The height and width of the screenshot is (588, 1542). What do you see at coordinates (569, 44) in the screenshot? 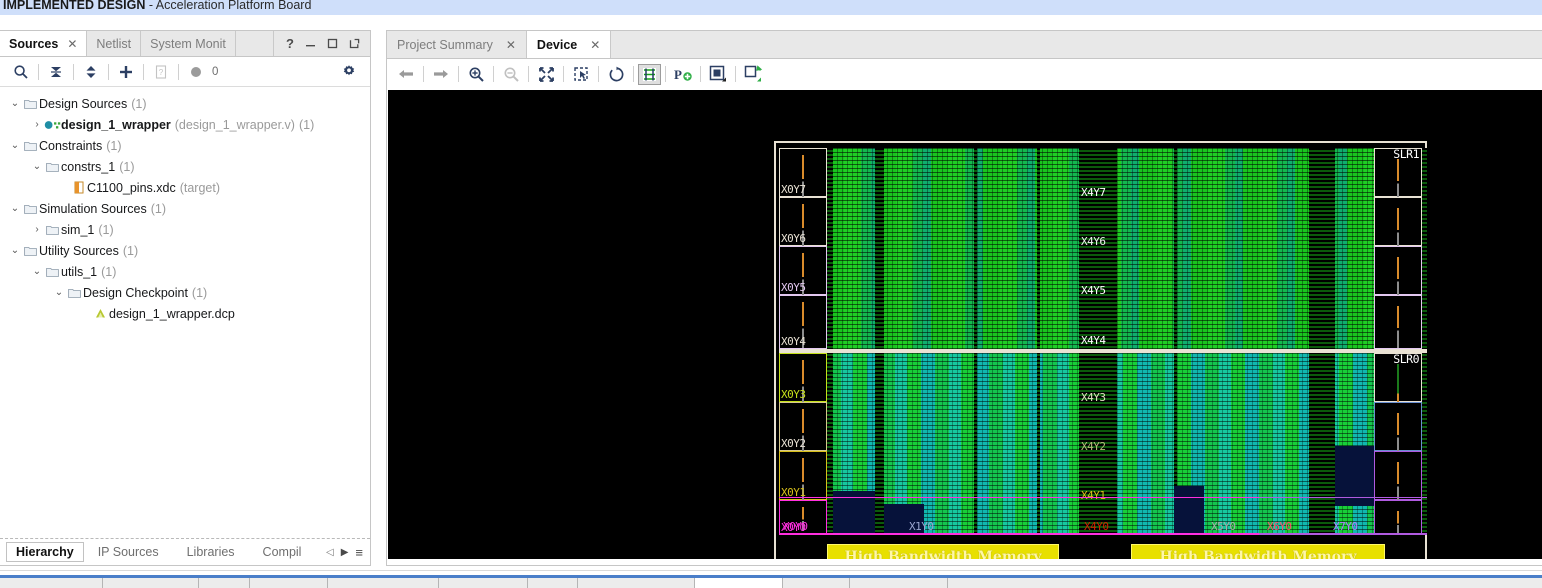
I see `tab-device: Device ✕` at bounding box center [569, 44].